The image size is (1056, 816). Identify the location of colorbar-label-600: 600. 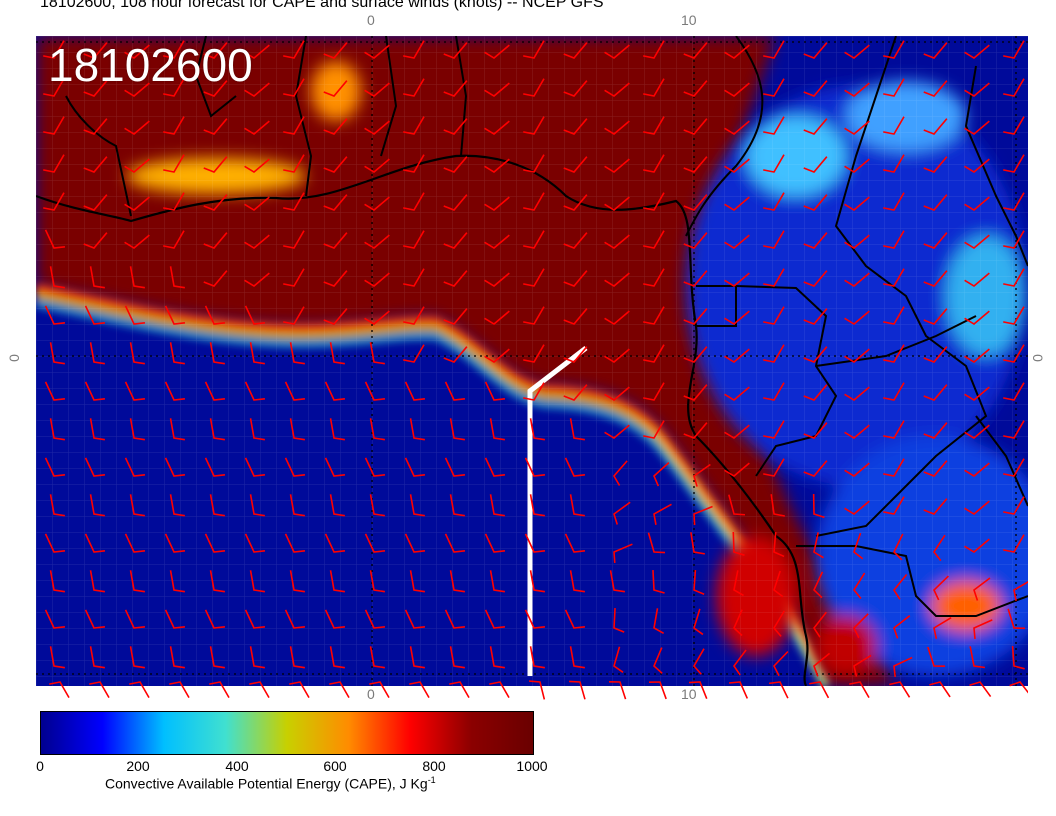
(335, 766).